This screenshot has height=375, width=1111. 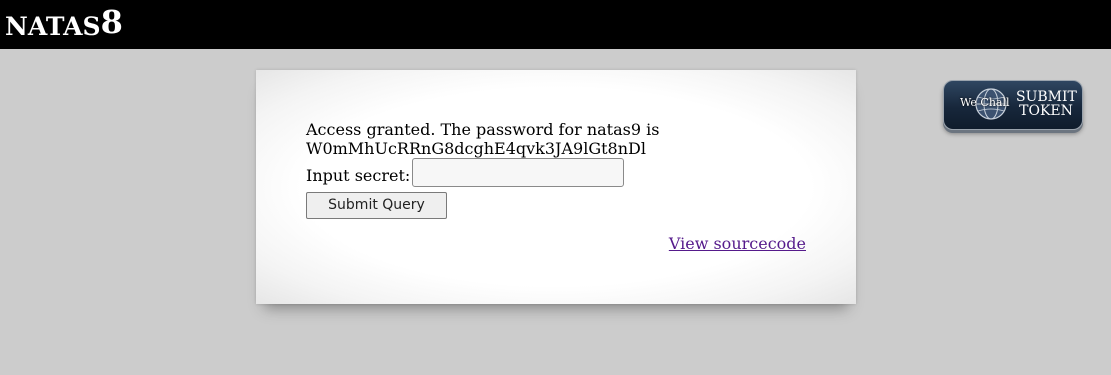 I want to click on site-title-text: NATAS, so click(x=53, y=26).